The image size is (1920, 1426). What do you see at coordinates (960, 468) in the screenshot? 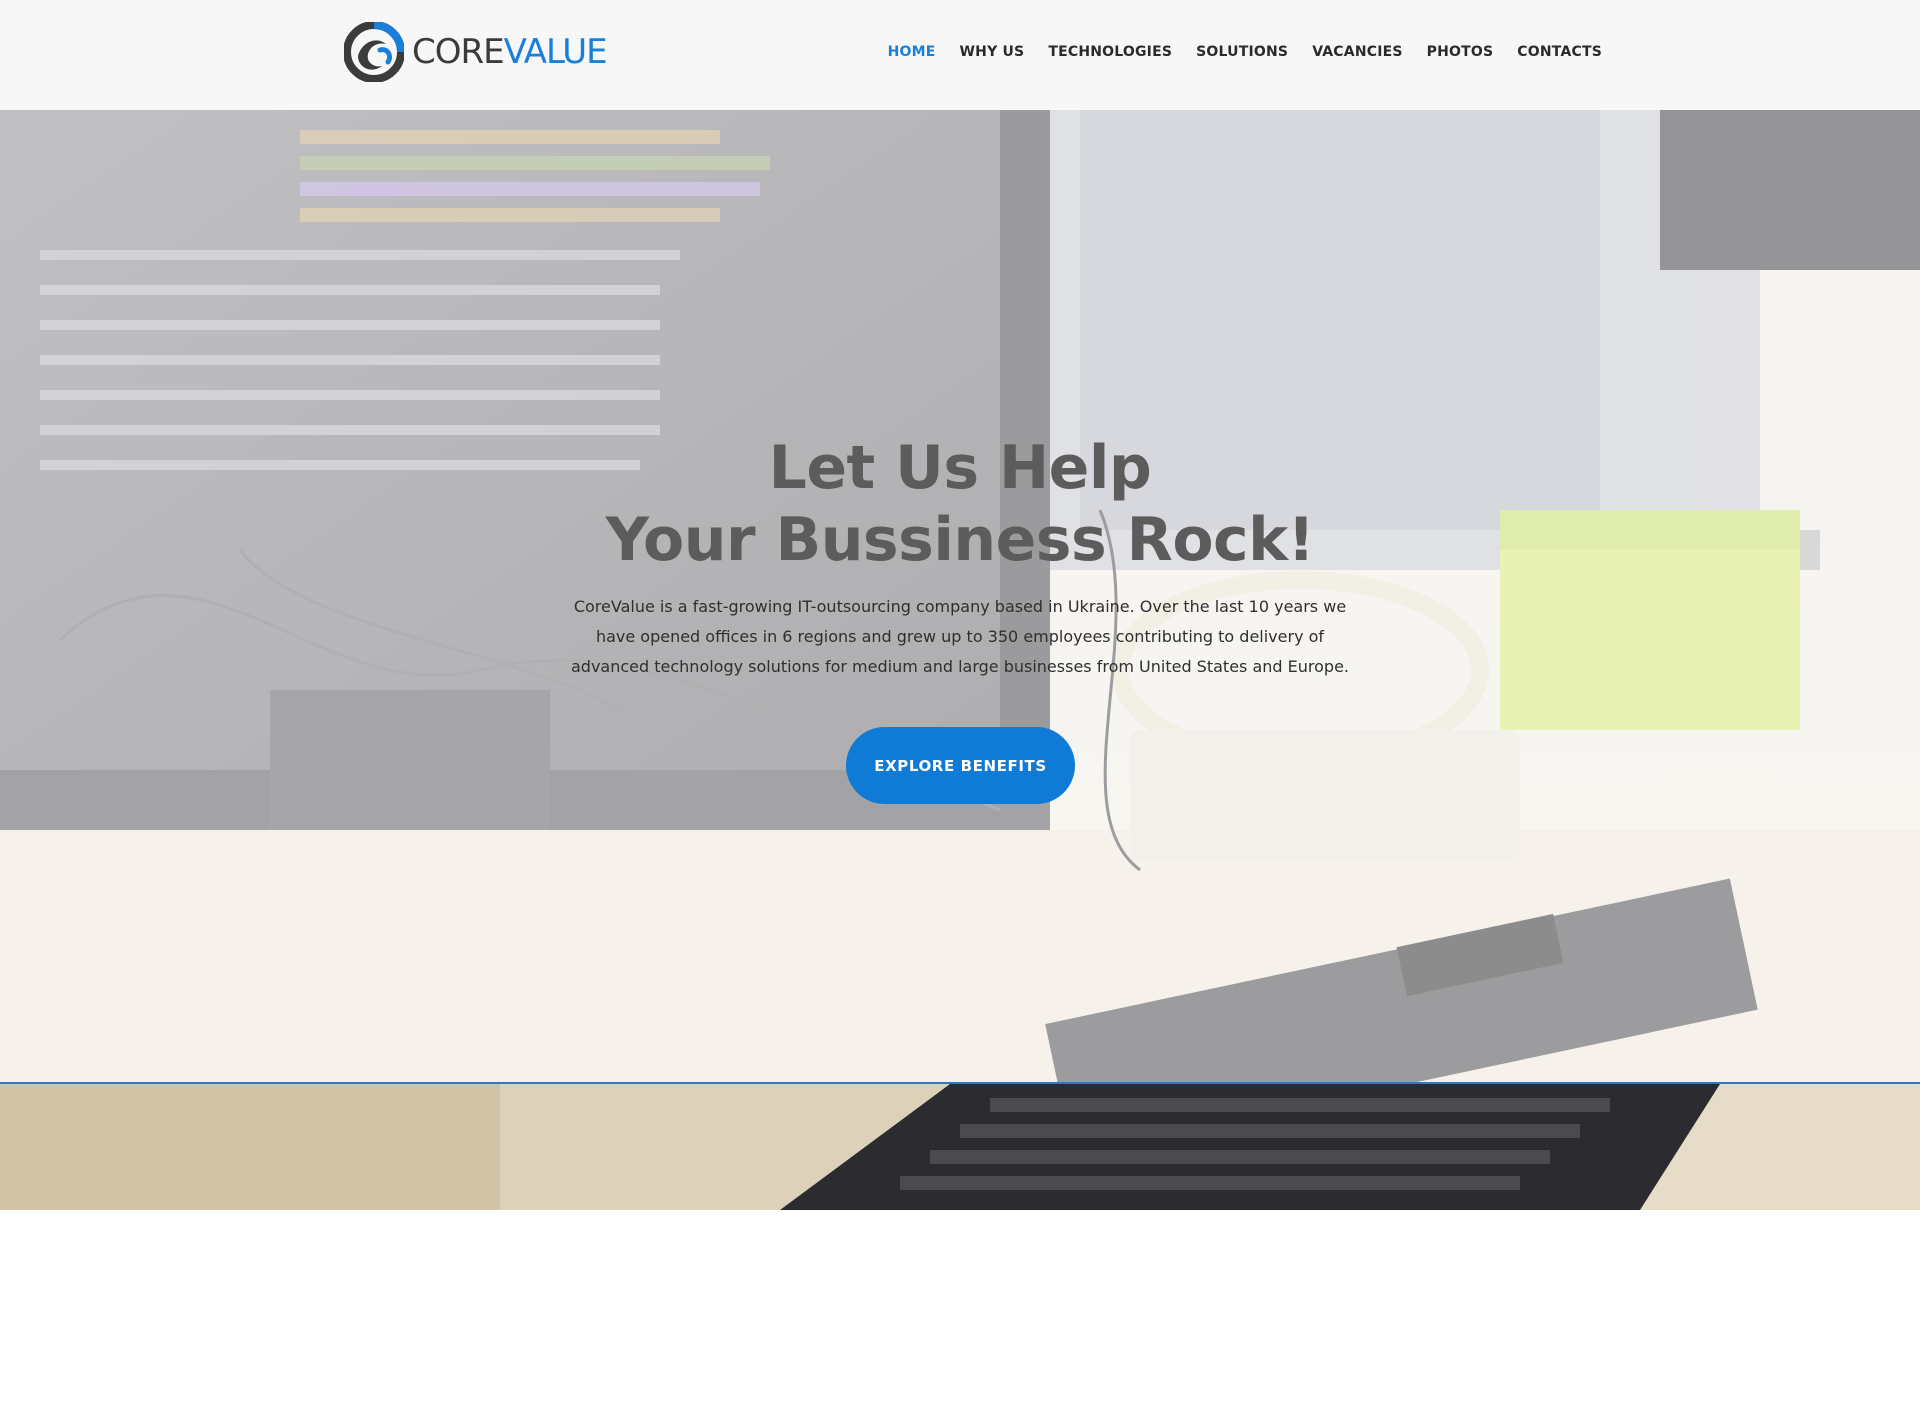
I see `hero-title-line-1: Let Us Help` at bounding box center [960, 468].